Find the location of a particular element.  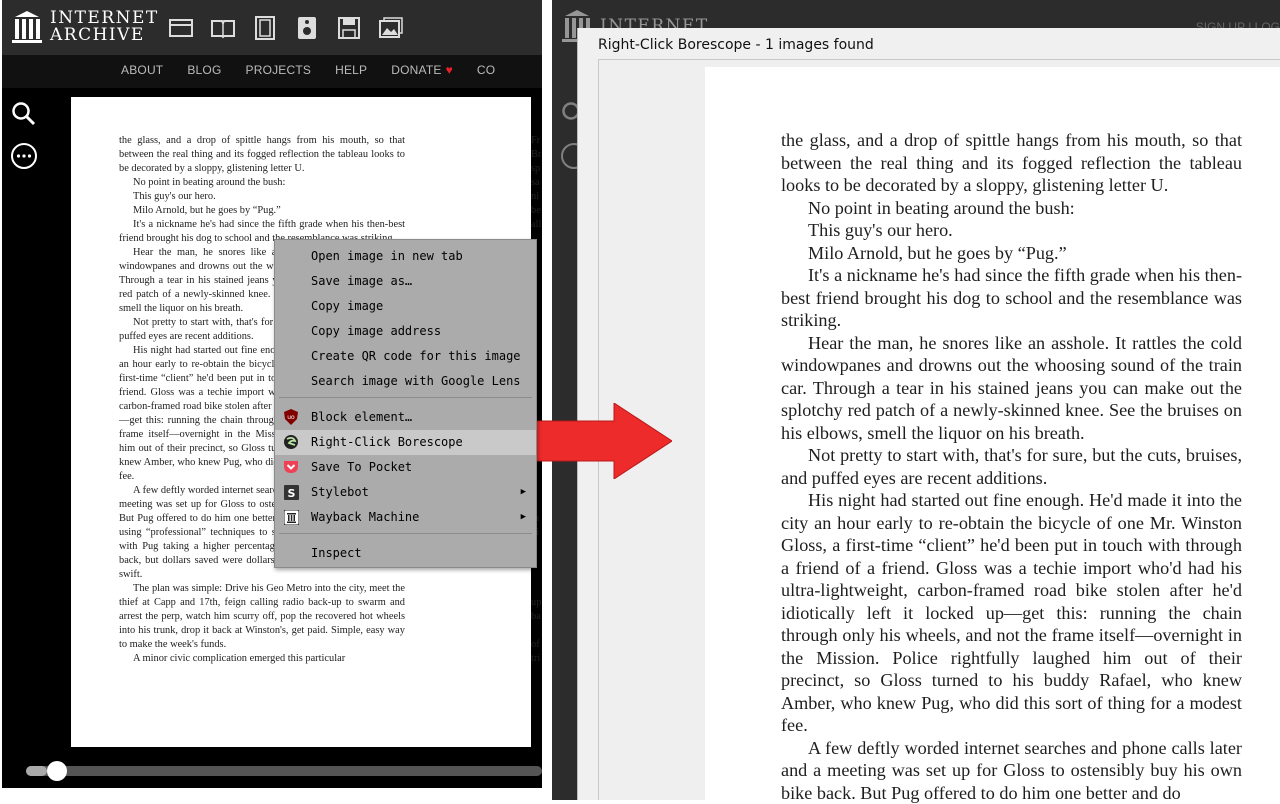

book-icon is located at coordinates (223, 28).